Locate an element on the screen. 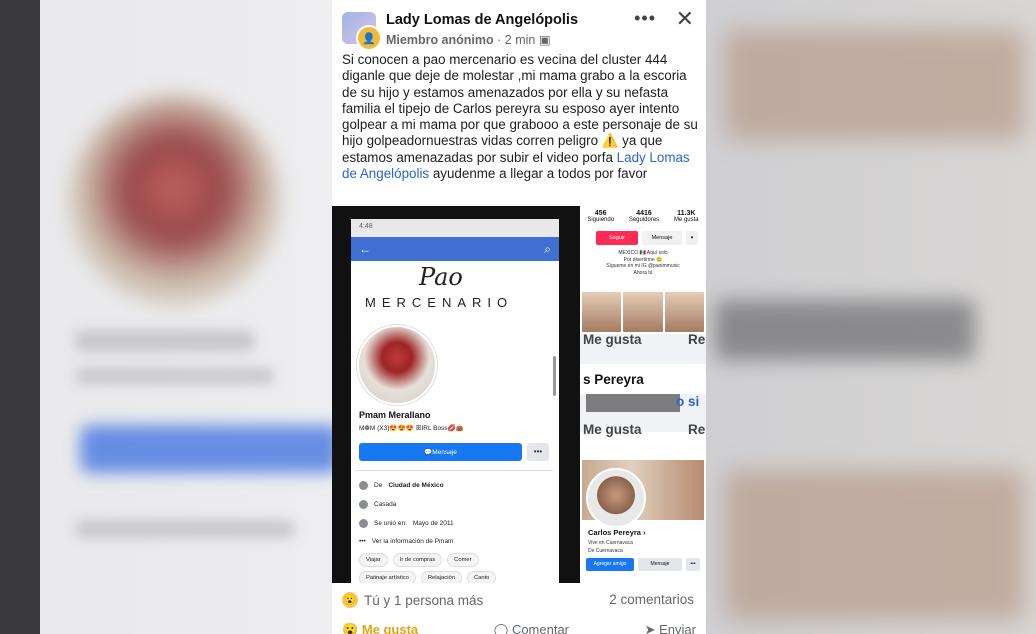  blurred-redaction is located at coordinates (845, 330).